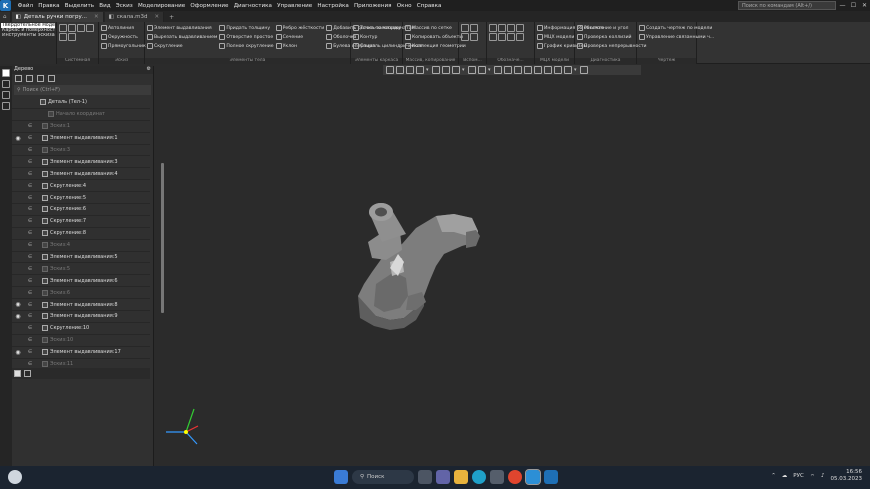  What do you see at coordinates (435, 37) in the screenshot?
I see `ribbon-button: Копировать объекты` at bounding box center [435, 37].